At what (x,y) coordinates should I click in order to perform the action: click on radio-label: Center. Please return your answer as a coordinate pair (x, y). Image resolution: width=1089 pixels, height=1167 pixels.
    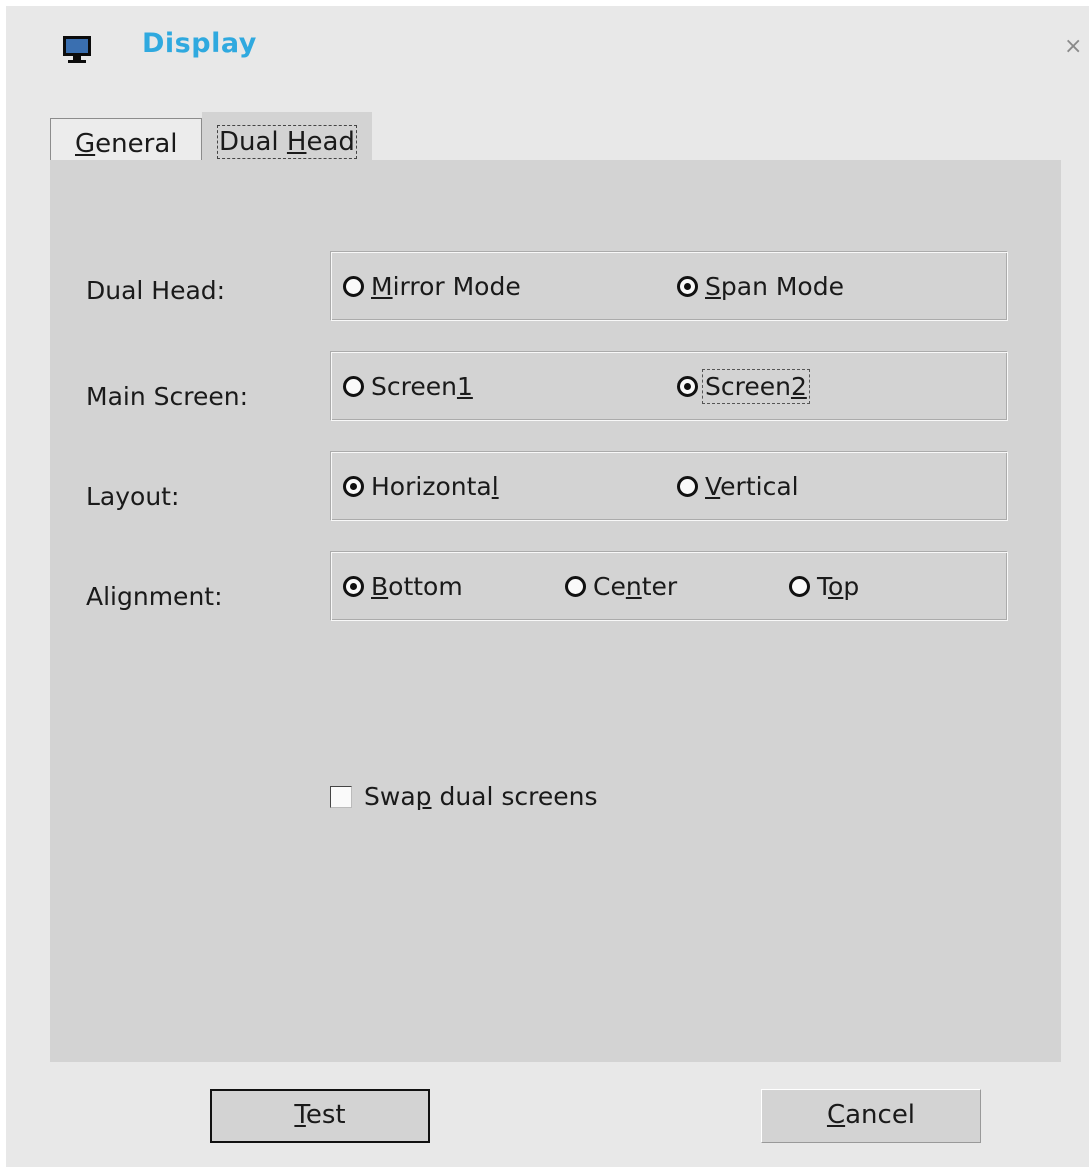
    Looking at the image, I should click on (635, 586).